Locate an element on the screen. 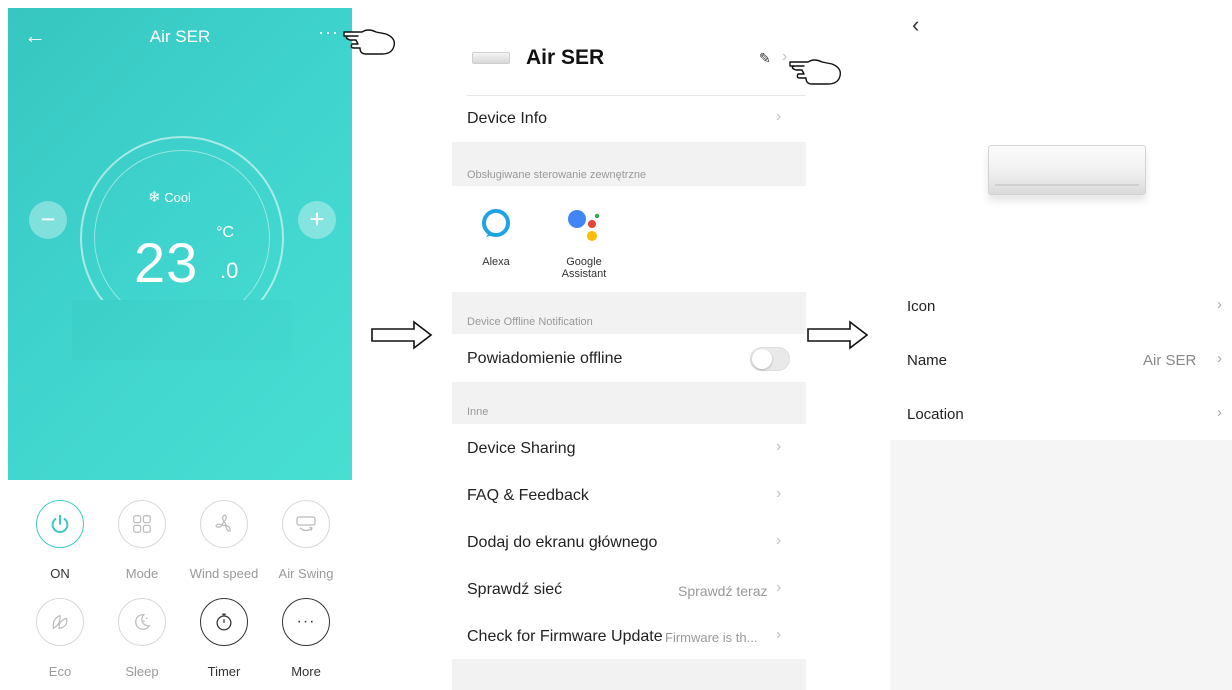 This screenshot has height=690, width=1232. mode-button is located at coordinates (142, 524).